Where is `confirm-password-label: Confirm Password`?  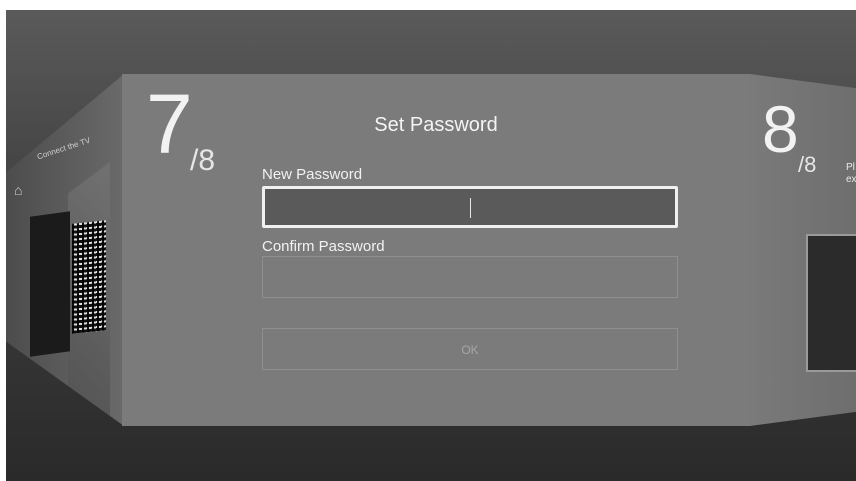
confirm-password-label: Confirm Password is located at coordinates (323, 246).